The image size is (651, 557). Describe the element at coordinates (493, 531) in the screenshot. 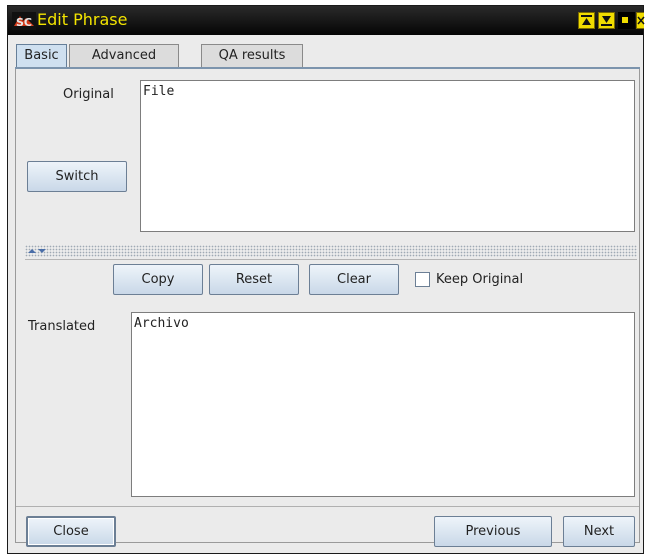

I see `previous-button: Previous` at that location.